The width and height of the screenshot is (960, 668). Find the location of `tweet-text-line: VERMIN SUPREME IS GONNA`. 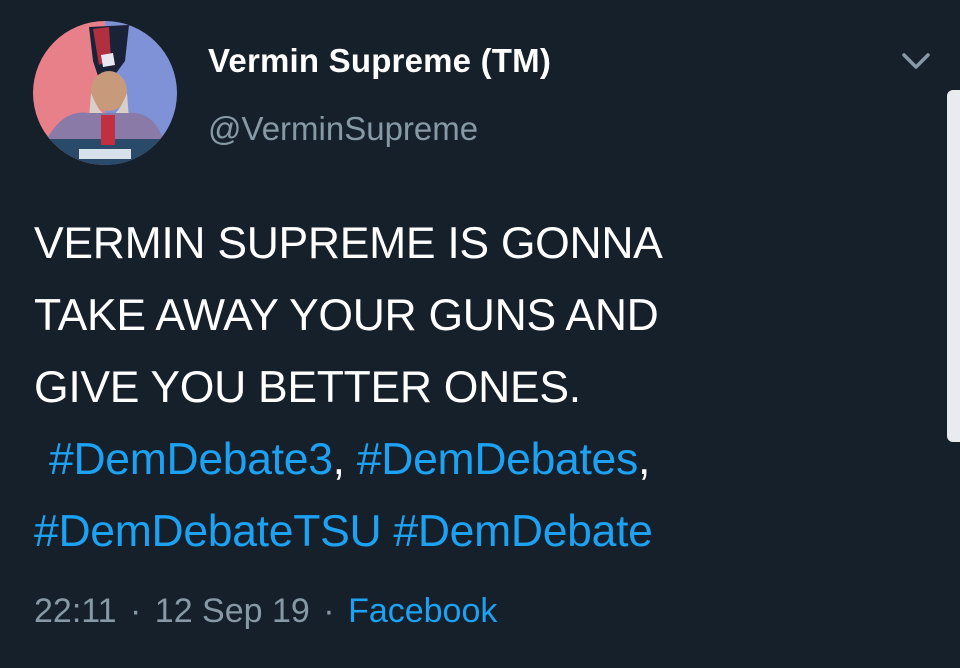

tweet-text-line: VERMIN SUPREME IS GONNA is located at coordinates (348, 243).